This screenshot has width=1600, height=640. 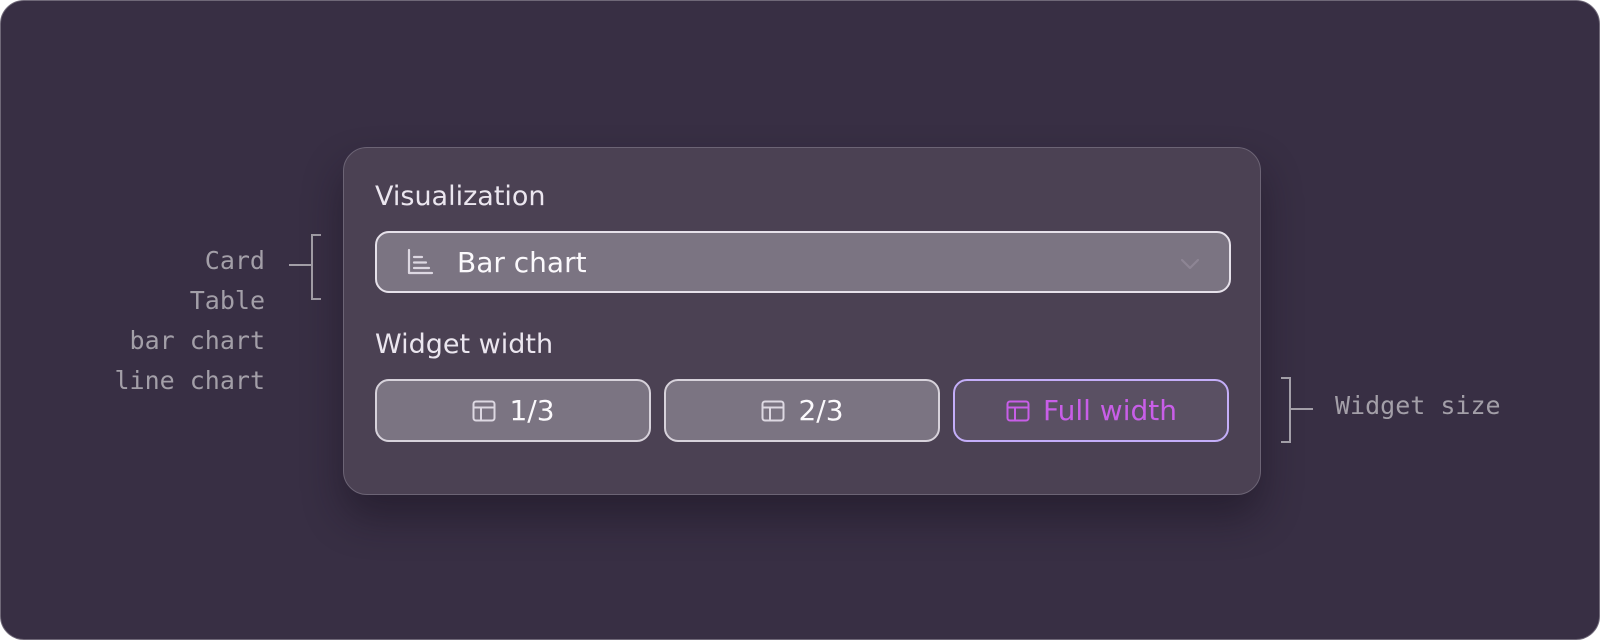 I want to click on visualization-options-annotation: Card Table bar chart line chart, so click(x=189, y=321).